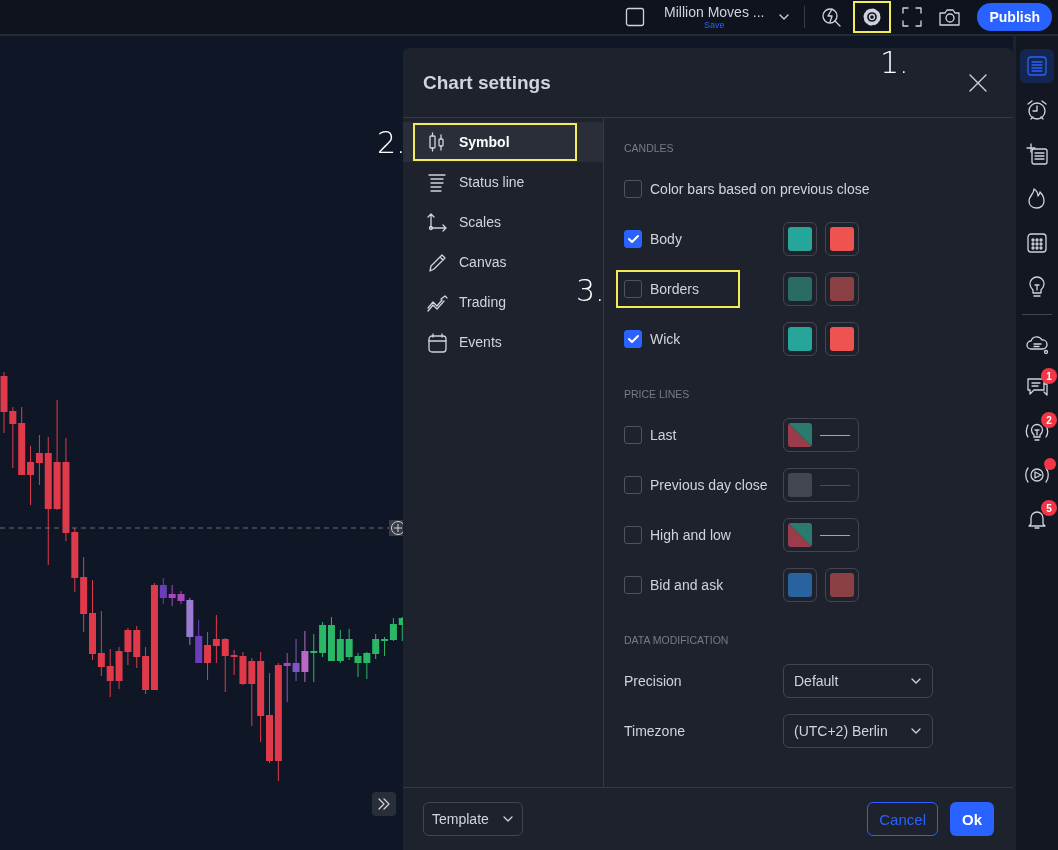 Image resolution: width=1058 pixels, height=850 pixels. What do you see at coordinates (437, 182) in the screenshot?
I see `lines-icon` at bounding box center [437, 182].